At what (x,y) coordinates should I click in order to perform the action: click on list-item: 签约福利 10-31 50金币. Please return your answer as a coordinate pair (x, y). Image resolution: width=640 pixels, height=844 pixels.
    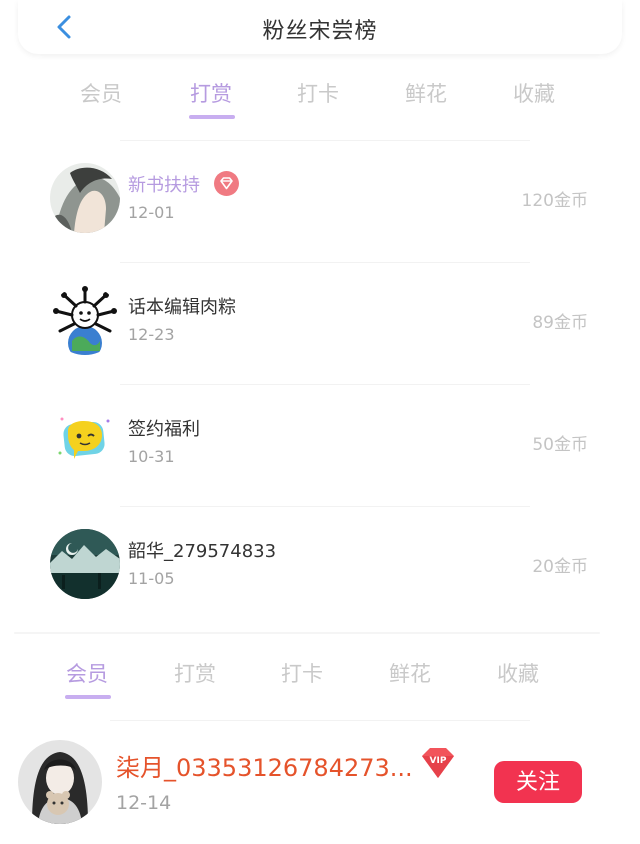
    Looking at the image, I should click on (320, 446).